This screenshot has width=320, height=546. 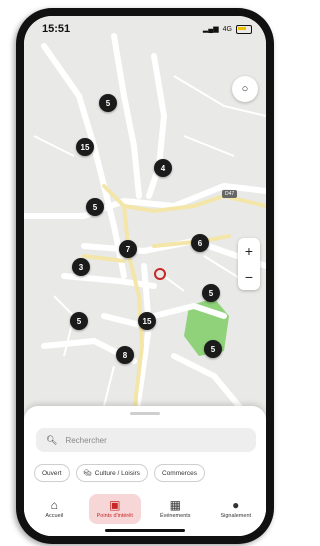 I want to click on tab-signalement: ● Signalement, so click(x=236, y=509).